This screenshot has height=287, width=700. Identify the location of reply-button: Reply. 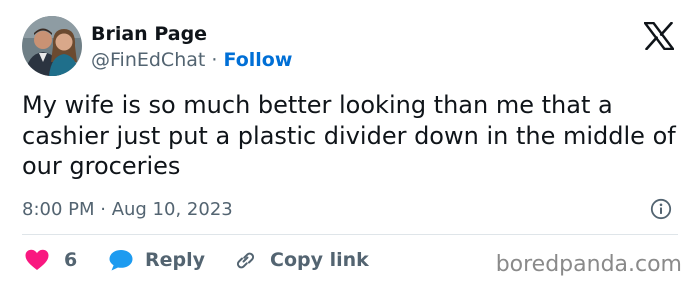
(156, 260).